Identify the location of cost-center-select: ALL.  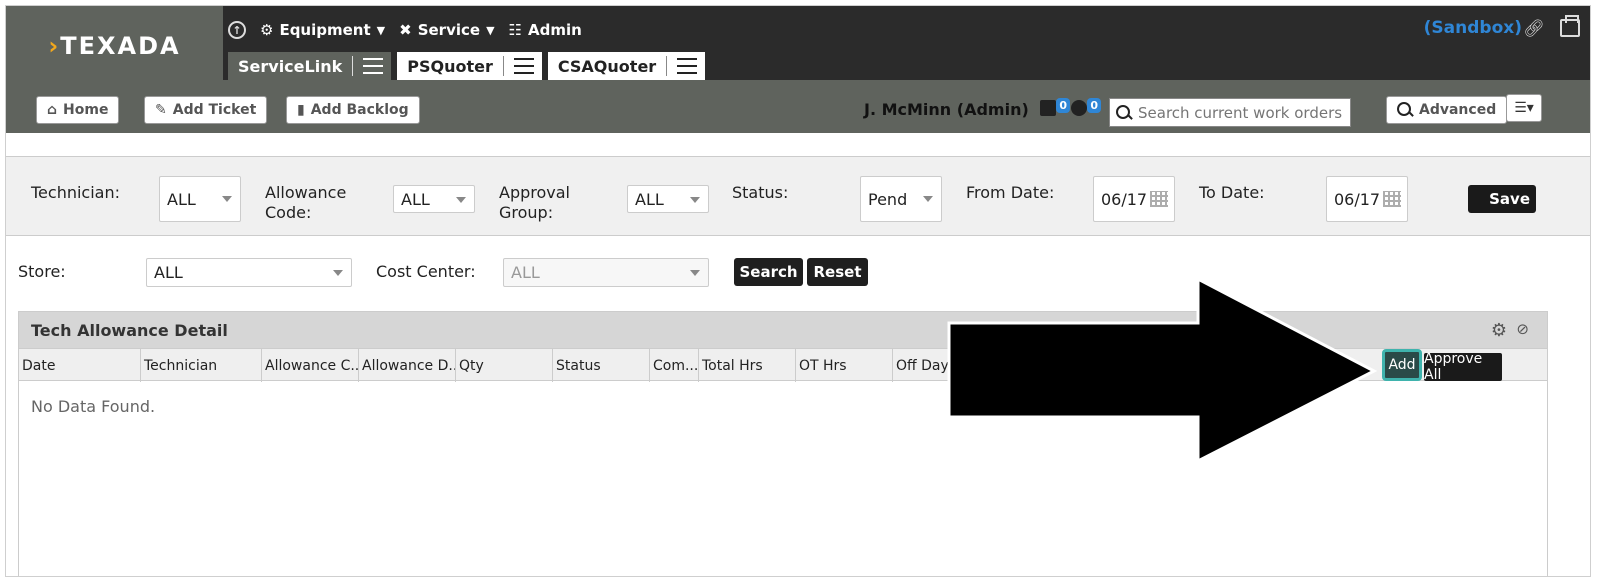
(606, 272).